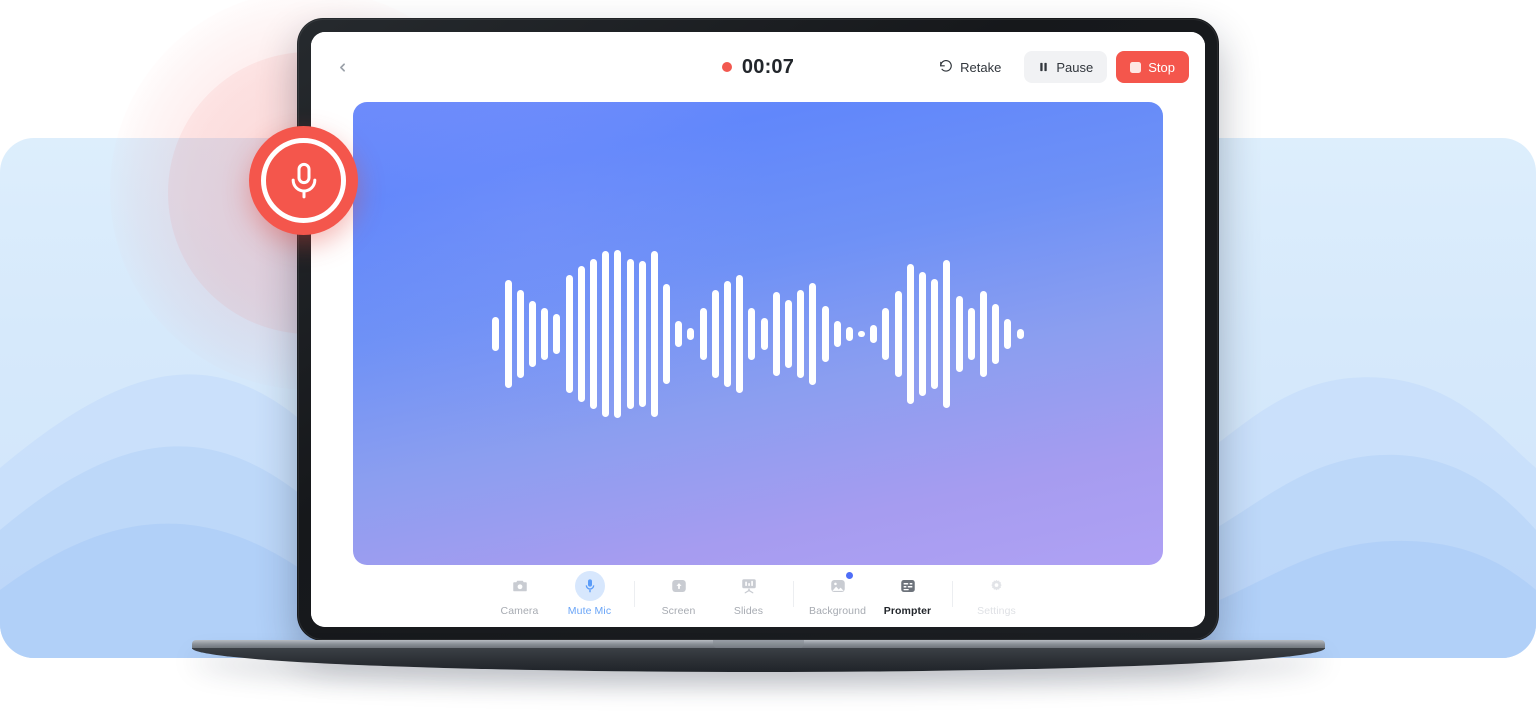  I want to click on pause-button: Pause, so click(1066, 67).